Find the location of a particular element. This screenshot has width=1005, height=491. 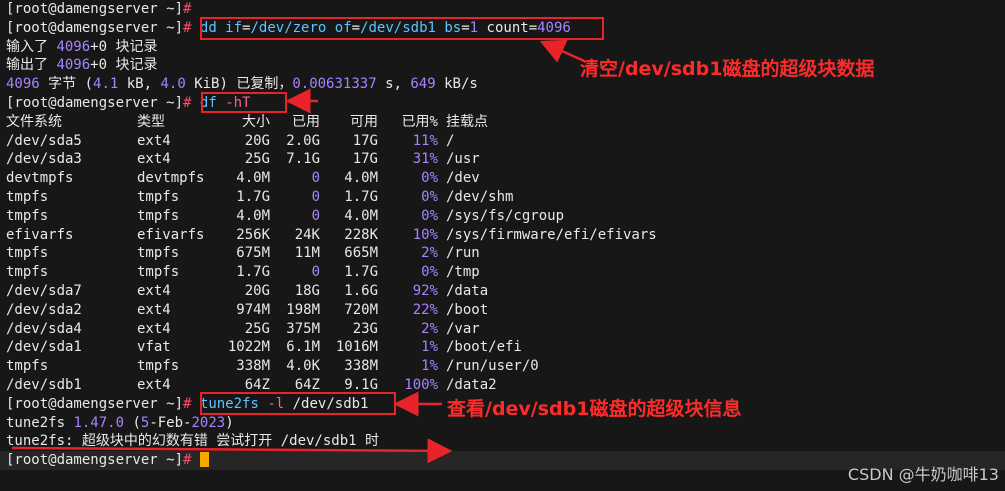

df-row: /dev/sda2 ext4 974M 198M 720M 22%/boot is located at coordinates (247, 309).